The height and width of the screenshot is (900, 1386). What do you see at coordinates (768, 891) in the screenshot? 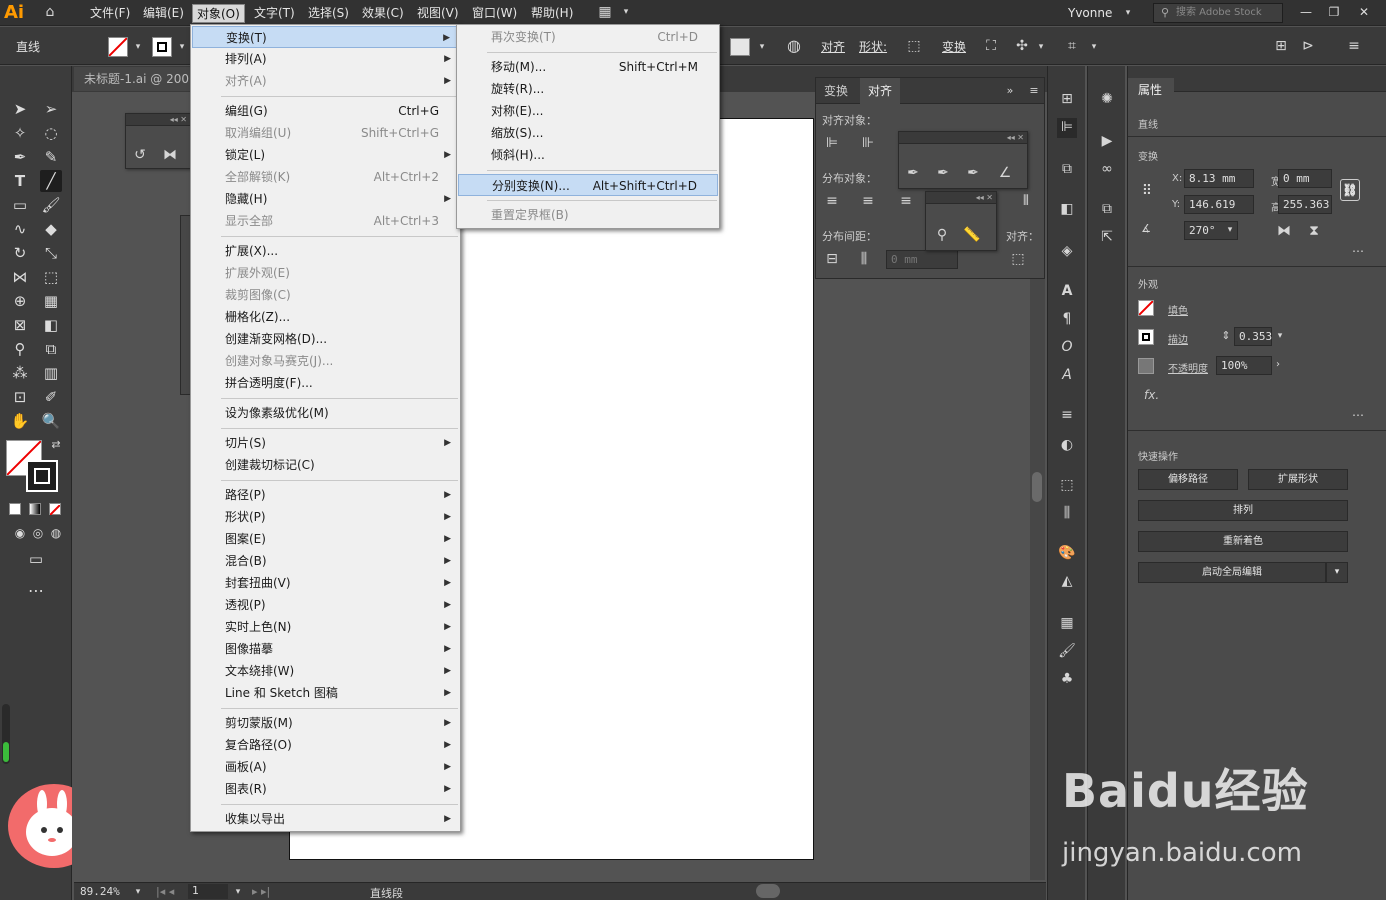
I see `horizontal-scroll-thumb` at bounding box center [768, 891].